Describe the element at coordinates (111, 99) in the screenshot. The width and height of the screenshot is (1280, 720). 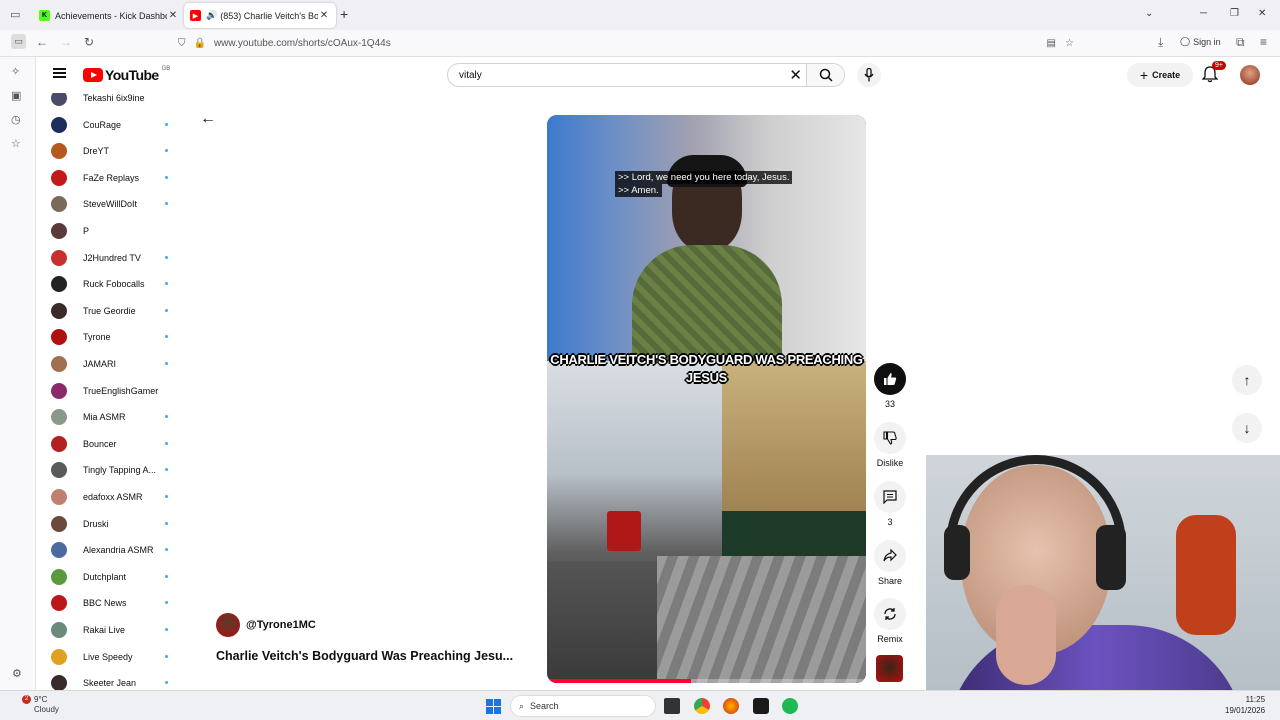
I see `sidebar-item-subscription: Tekashi 6ix9ine` at that location.